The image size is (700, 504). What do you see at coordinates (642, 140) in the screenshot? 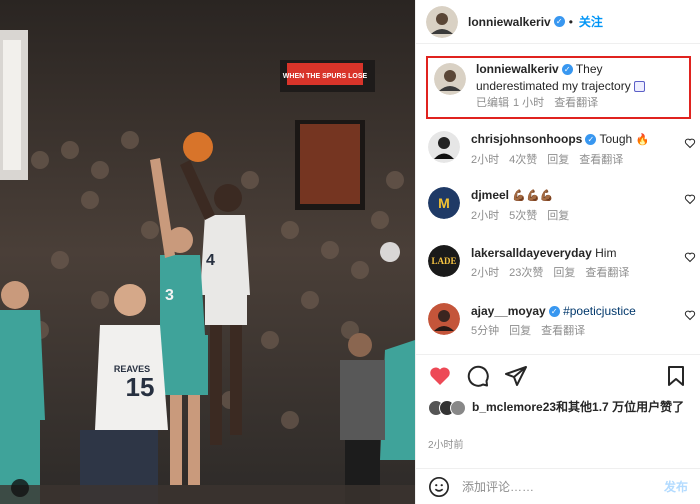
I see `fire-emoji: 🔥` at bounding box center [642, 140].